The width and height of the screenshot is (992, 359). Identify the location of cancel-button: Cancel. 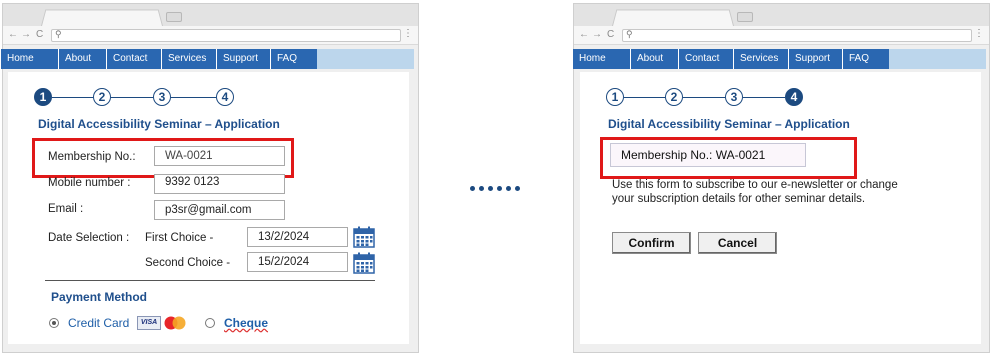
(737, 243).